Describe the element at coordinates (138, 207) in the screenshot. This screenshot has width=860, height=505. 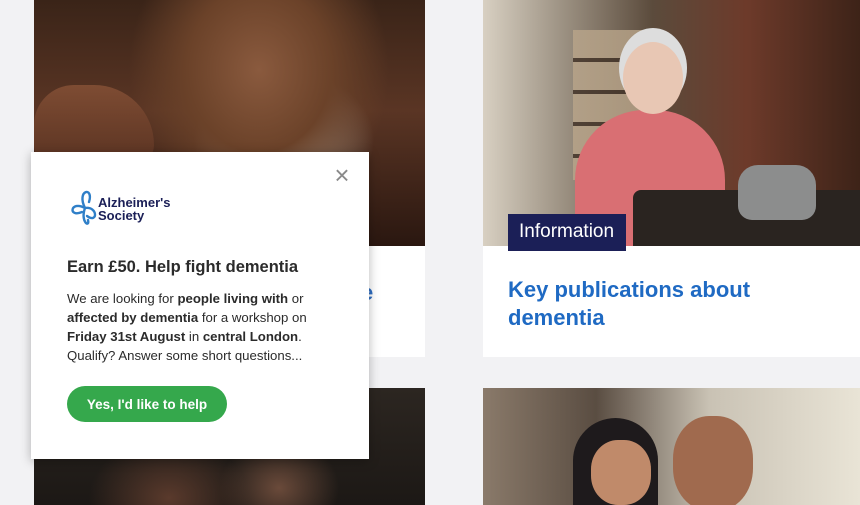
I see `alzheimers-society-logo-icon: Alzheimer's Society` at that location.